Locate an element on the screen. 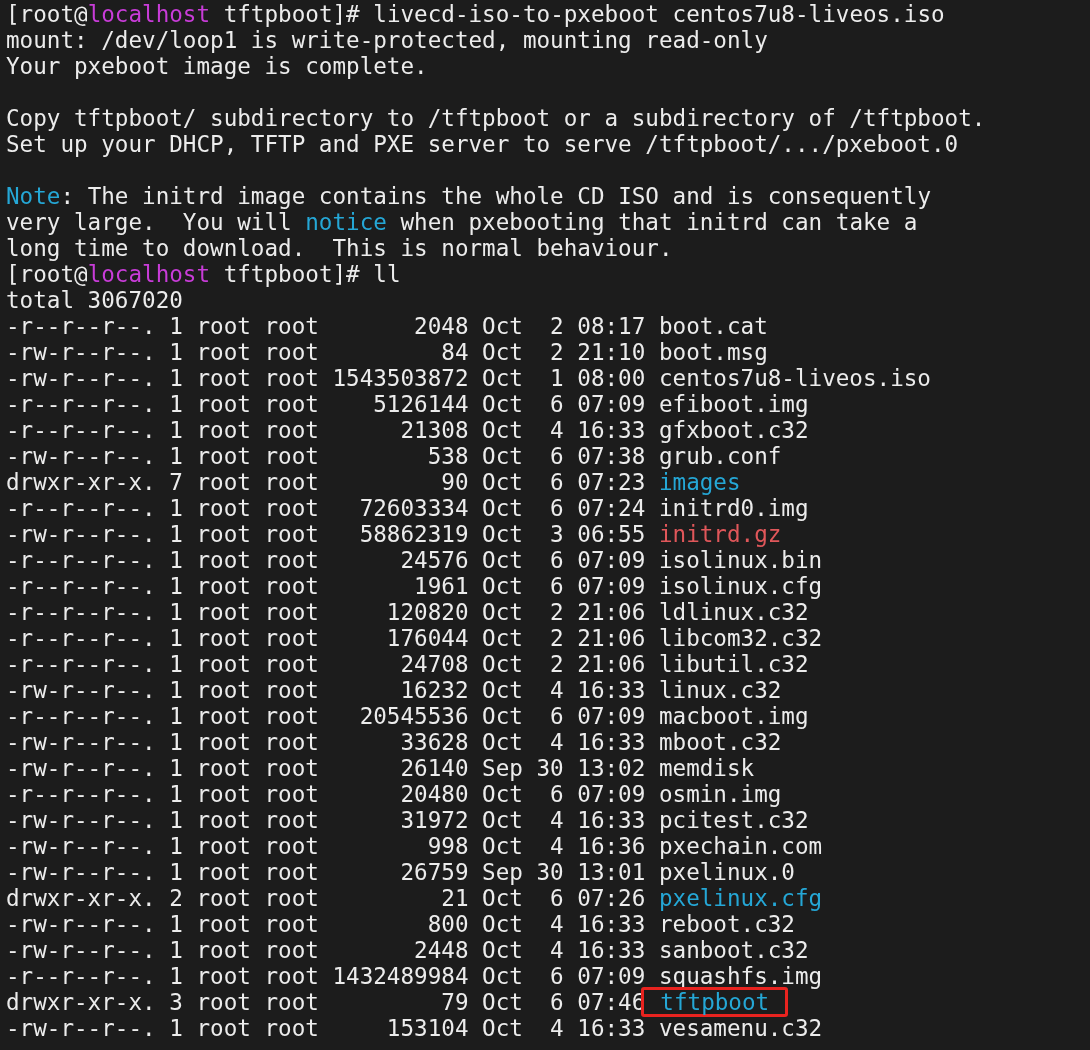 The height and width of the screenshot is (1050, 1090). file-details: -r--r--r--. 1 root root 1432489984 Oct 6 07:09 is located at coordinates (326, 976).